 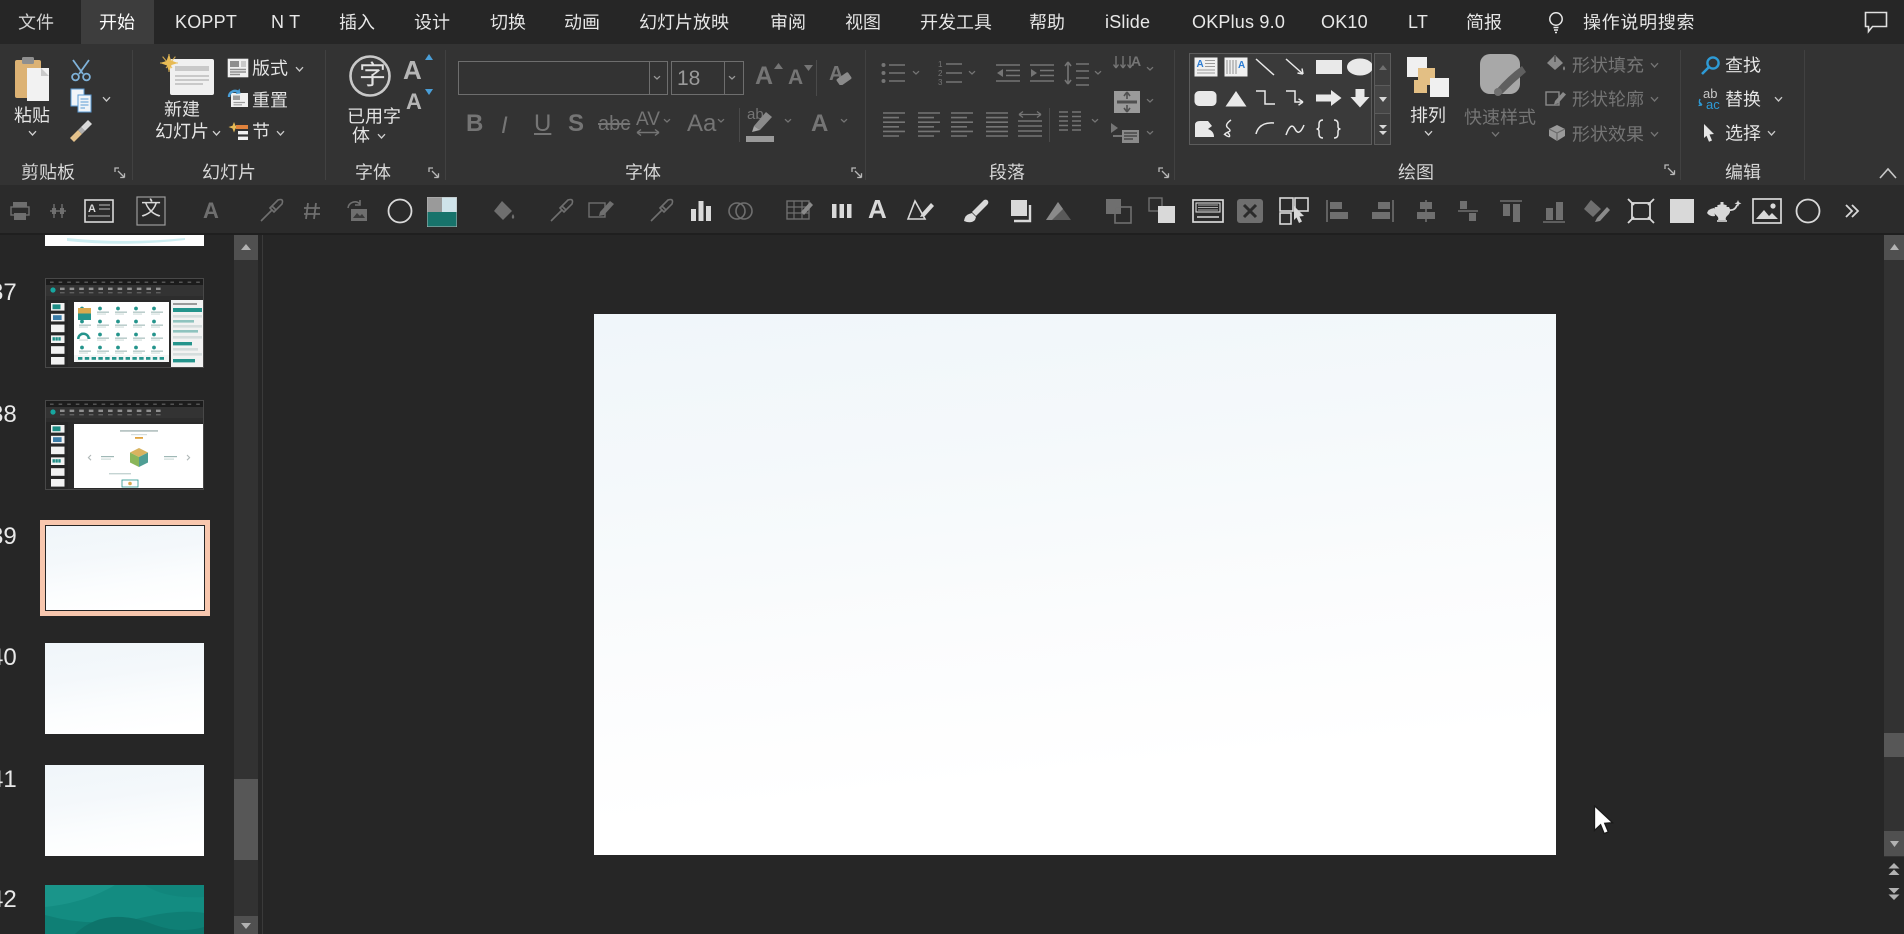 What do you see at coordinates (940, 73) in the screenshot?
I see `svg-text: 2` at bounding box center [940, 73].